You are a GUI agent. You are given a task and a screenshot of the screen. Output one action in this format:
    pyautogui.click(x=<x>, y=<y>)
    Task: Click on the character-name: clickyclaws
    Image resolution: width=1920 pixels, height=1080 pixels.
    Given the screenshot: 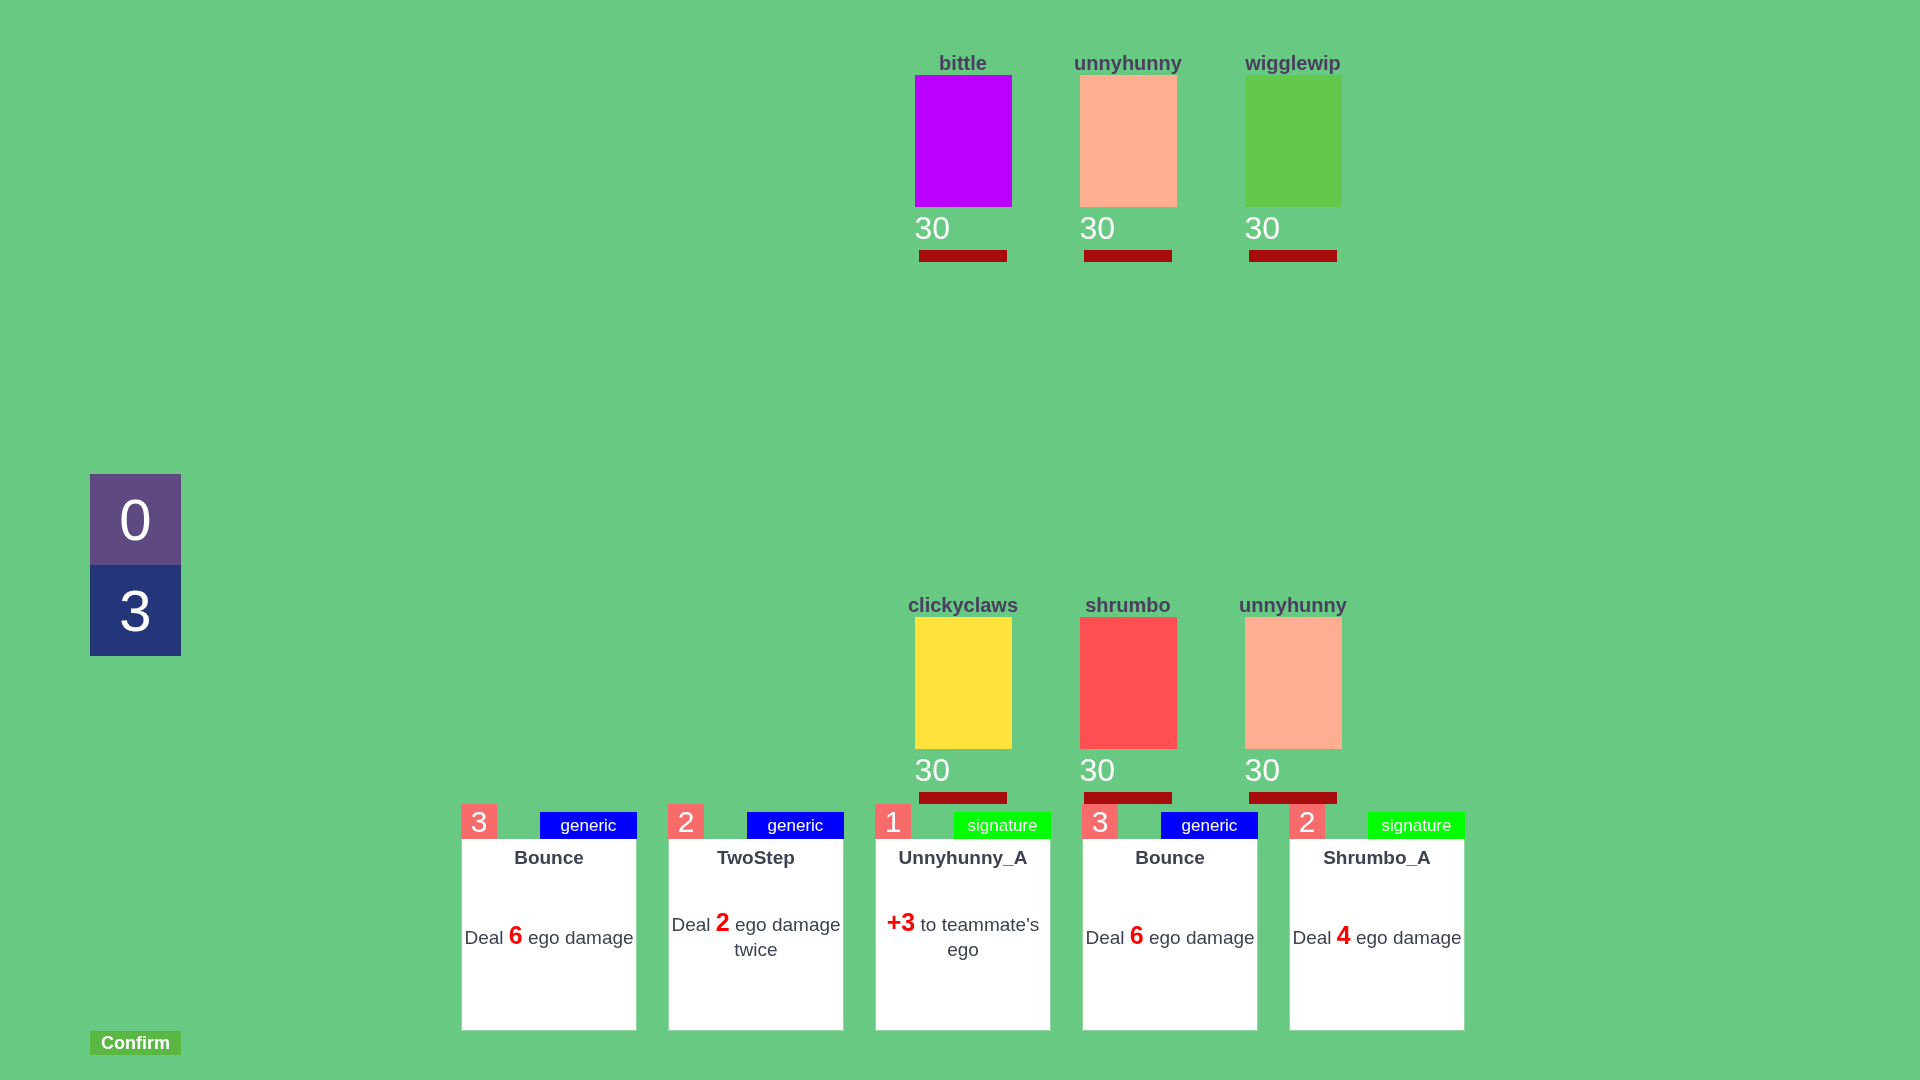 What is the action you would take?
    pyautogui.click(x=963, y=605)
    